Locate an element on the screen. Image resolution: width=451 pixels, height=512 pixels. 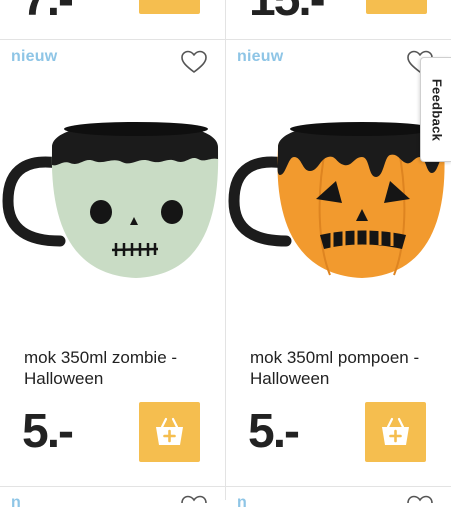
feedback-tab: Feedback is located at coordinates (435, 109).